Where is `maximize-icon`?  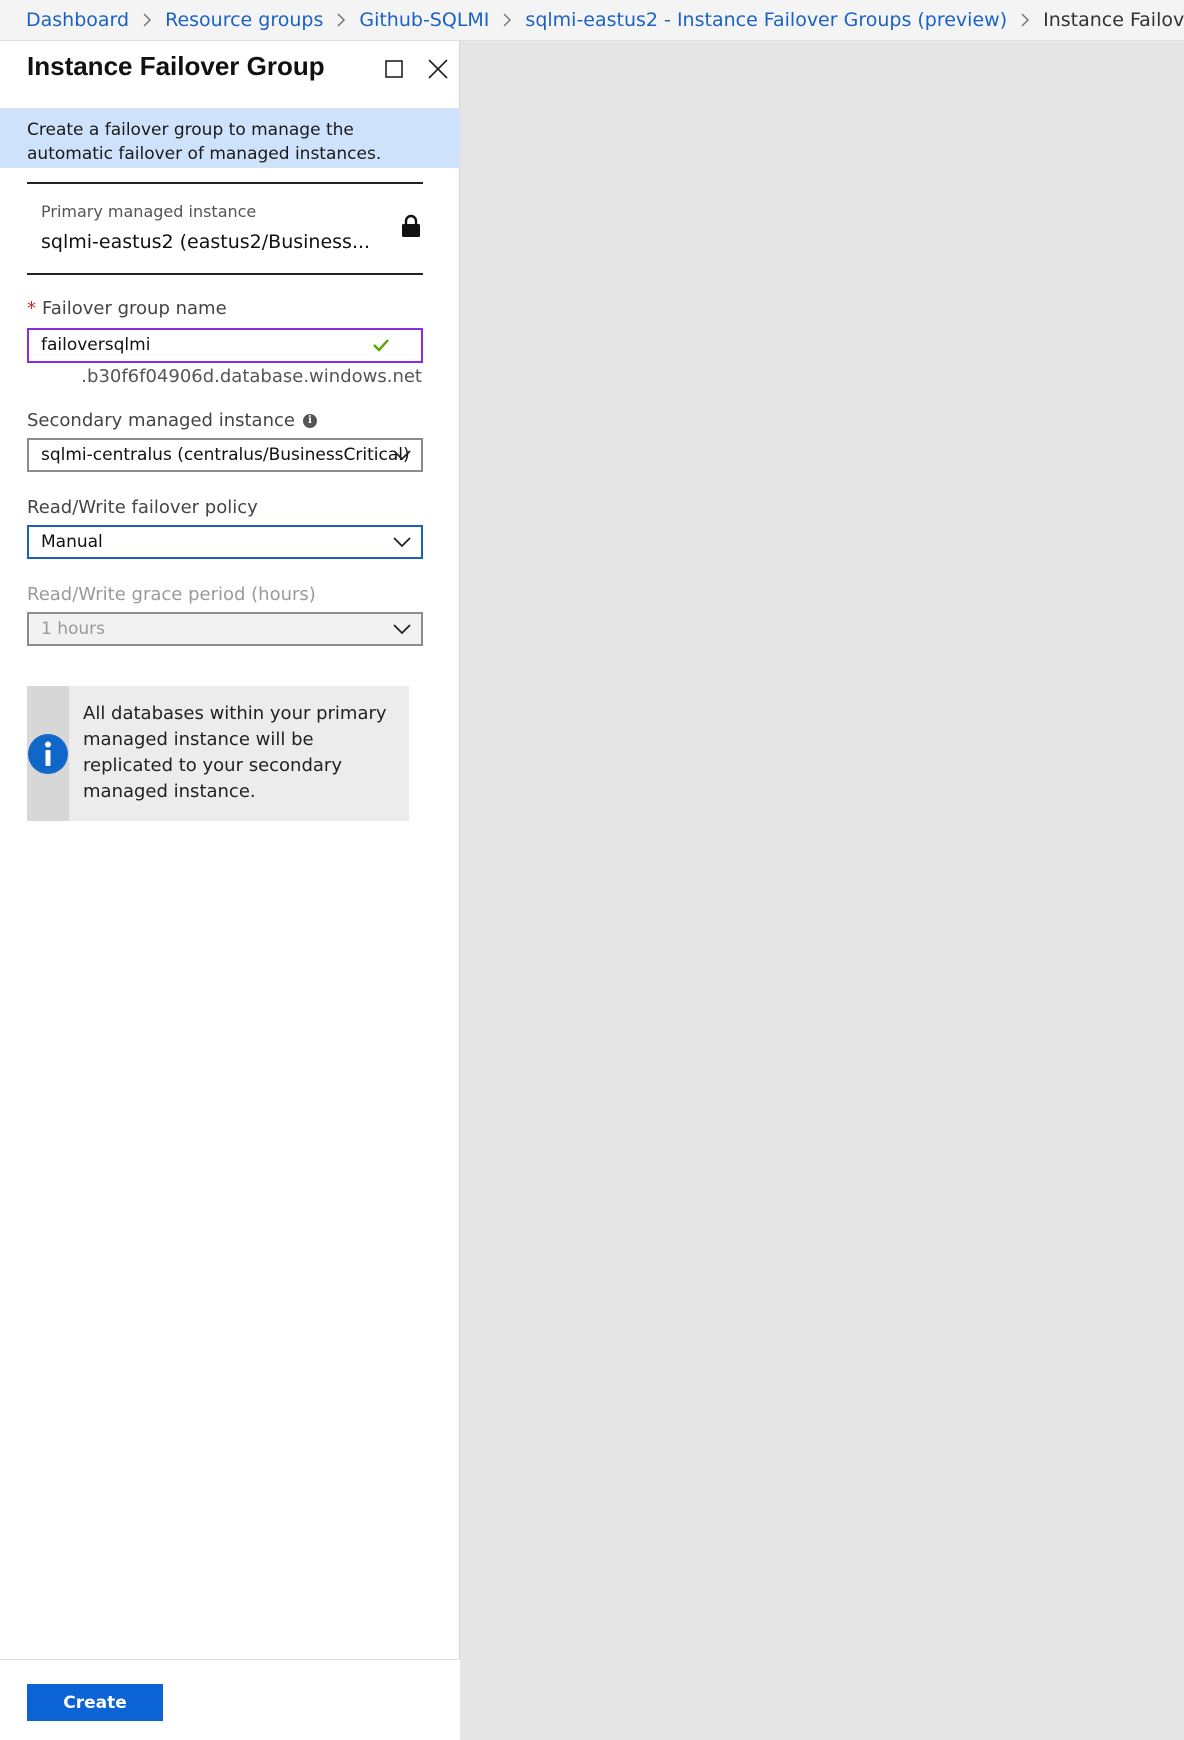 maximize-icon is located at coordinates (394, 69).